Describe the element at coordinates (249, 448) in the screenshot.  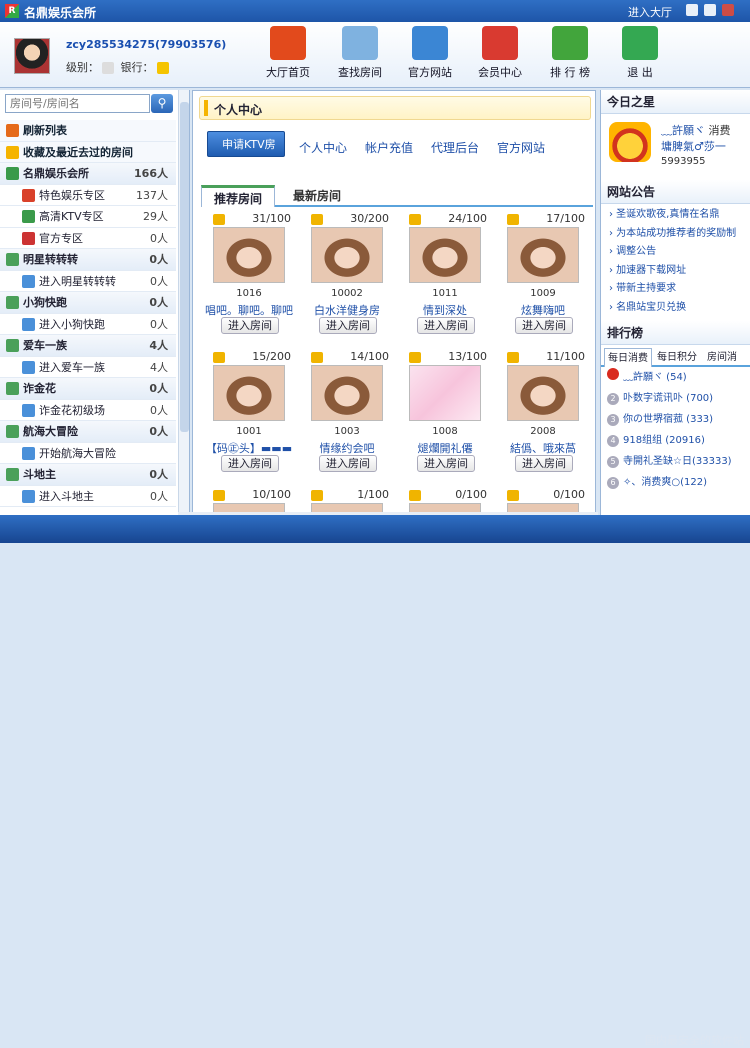
I see `room-name: 【码㊣头】▬▬▬` at that location.